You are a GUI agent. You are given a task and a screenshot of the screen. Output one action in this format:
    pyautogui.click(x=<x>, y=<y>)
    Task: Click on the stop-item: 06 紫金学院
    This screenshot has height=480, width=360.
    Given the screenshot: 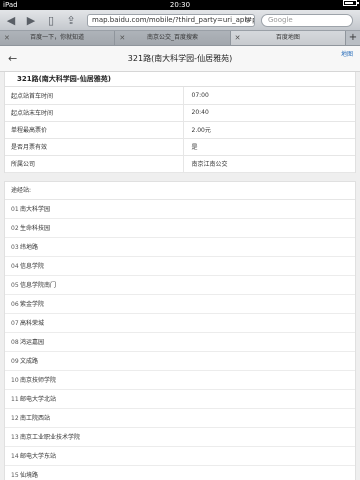 What is the action you would take?
    pyautogui.click(x=180, y=304)
    